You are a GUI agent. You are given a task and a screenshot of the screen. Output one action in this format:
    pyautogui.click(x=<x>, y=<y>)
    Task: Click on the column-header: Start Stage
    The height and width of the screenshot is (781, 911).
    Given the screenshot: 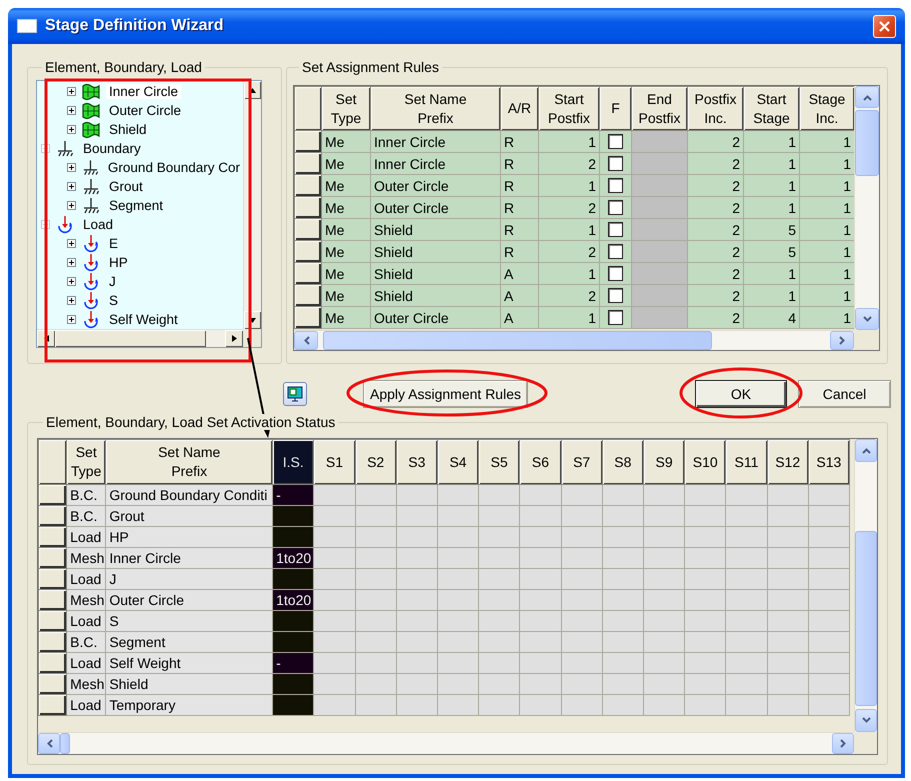 What is the action you would take?
    pyautogui.click(x=772, y=108)
    